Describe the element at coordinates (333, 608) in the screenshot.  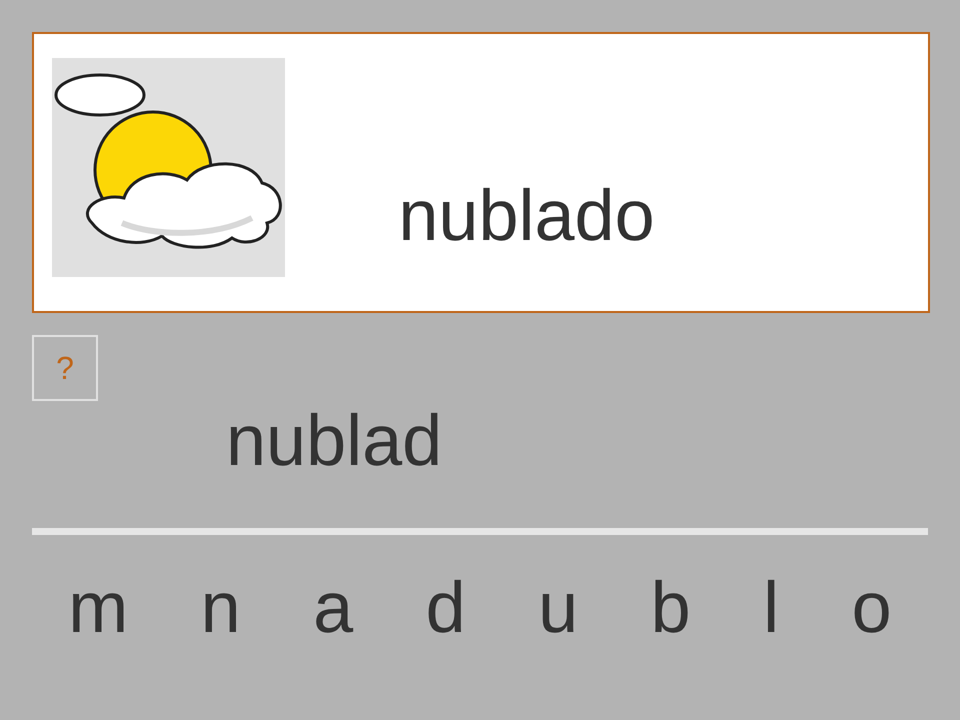
I see `letter-tile: a` at that location.